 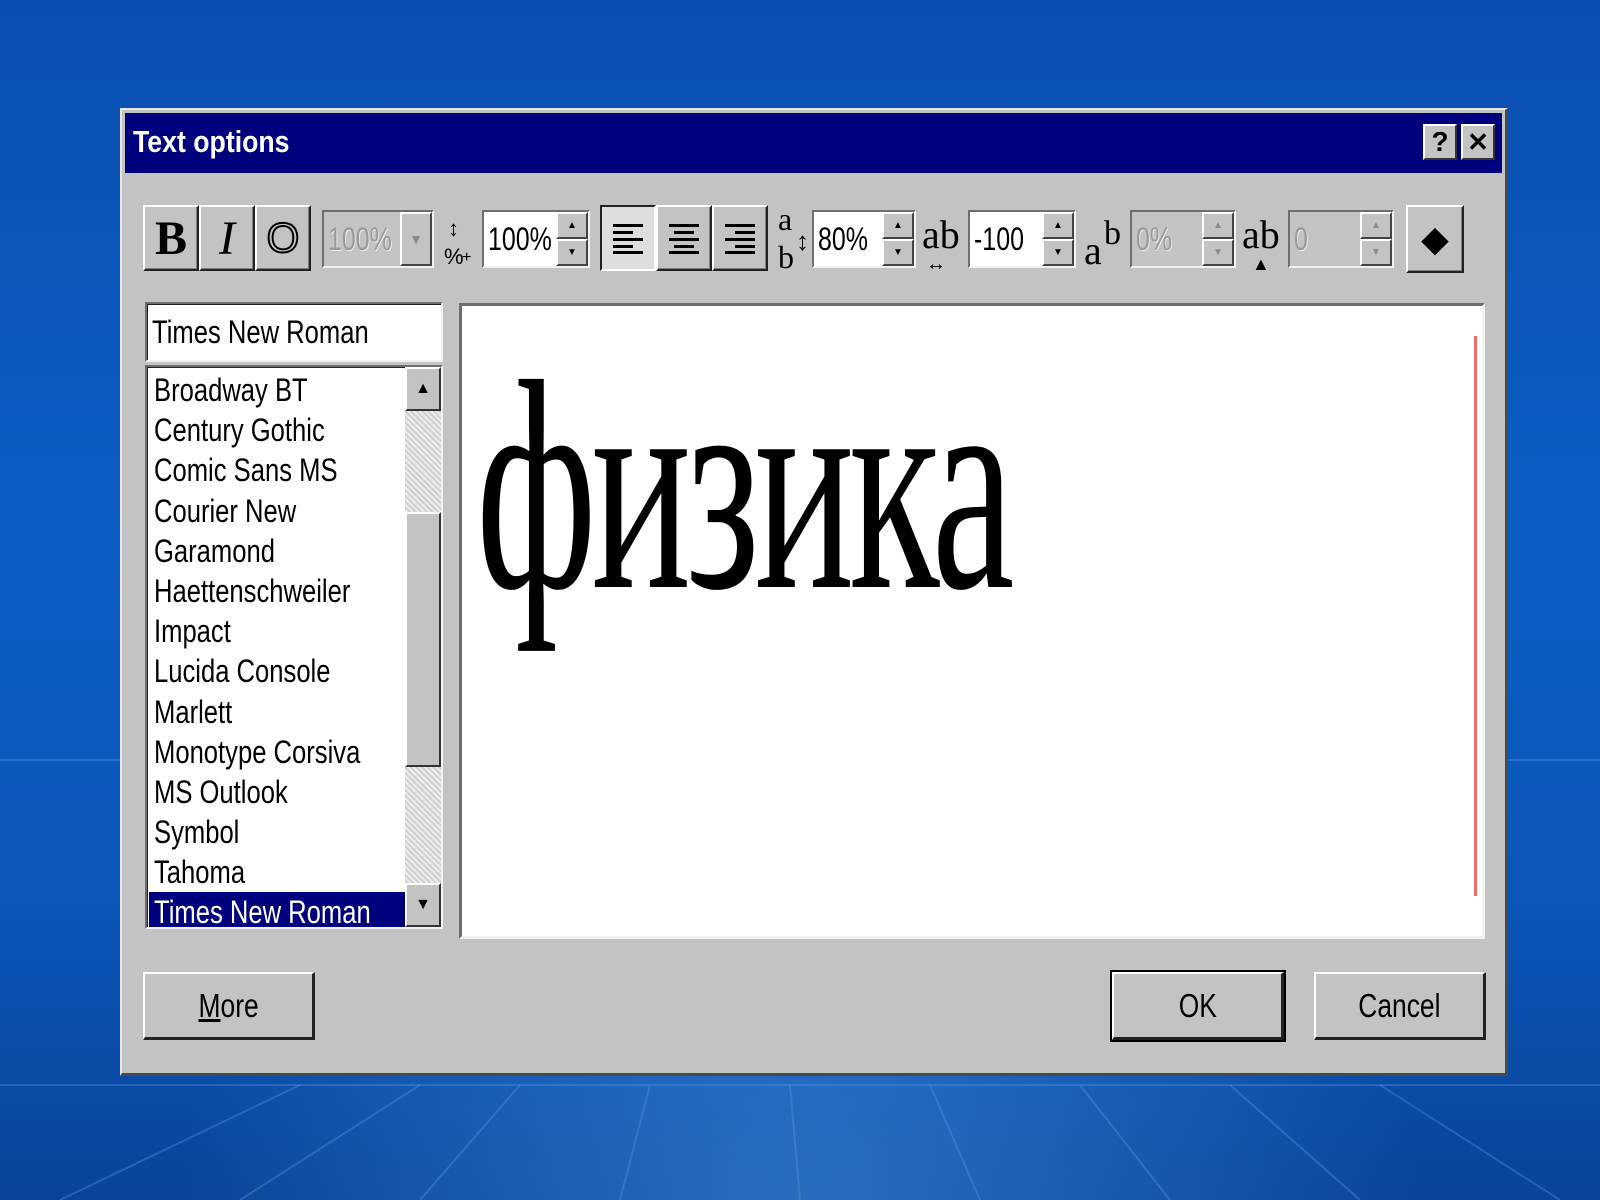 I want to click on font-size-down: ▼, so click(x=572, y=252).